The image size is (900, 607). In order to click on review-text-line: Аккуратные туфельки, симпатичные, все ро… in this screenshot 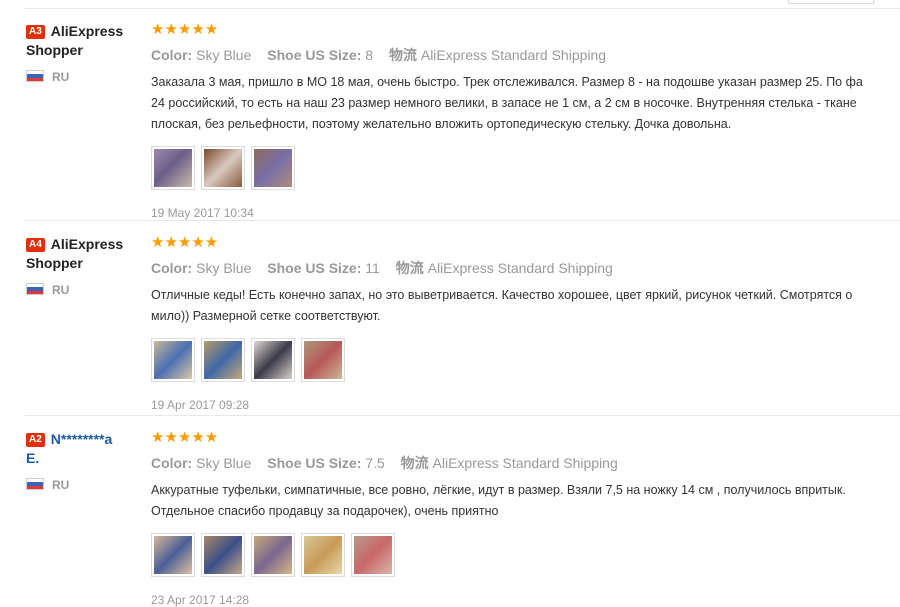, I will do `click(498, 490)`.